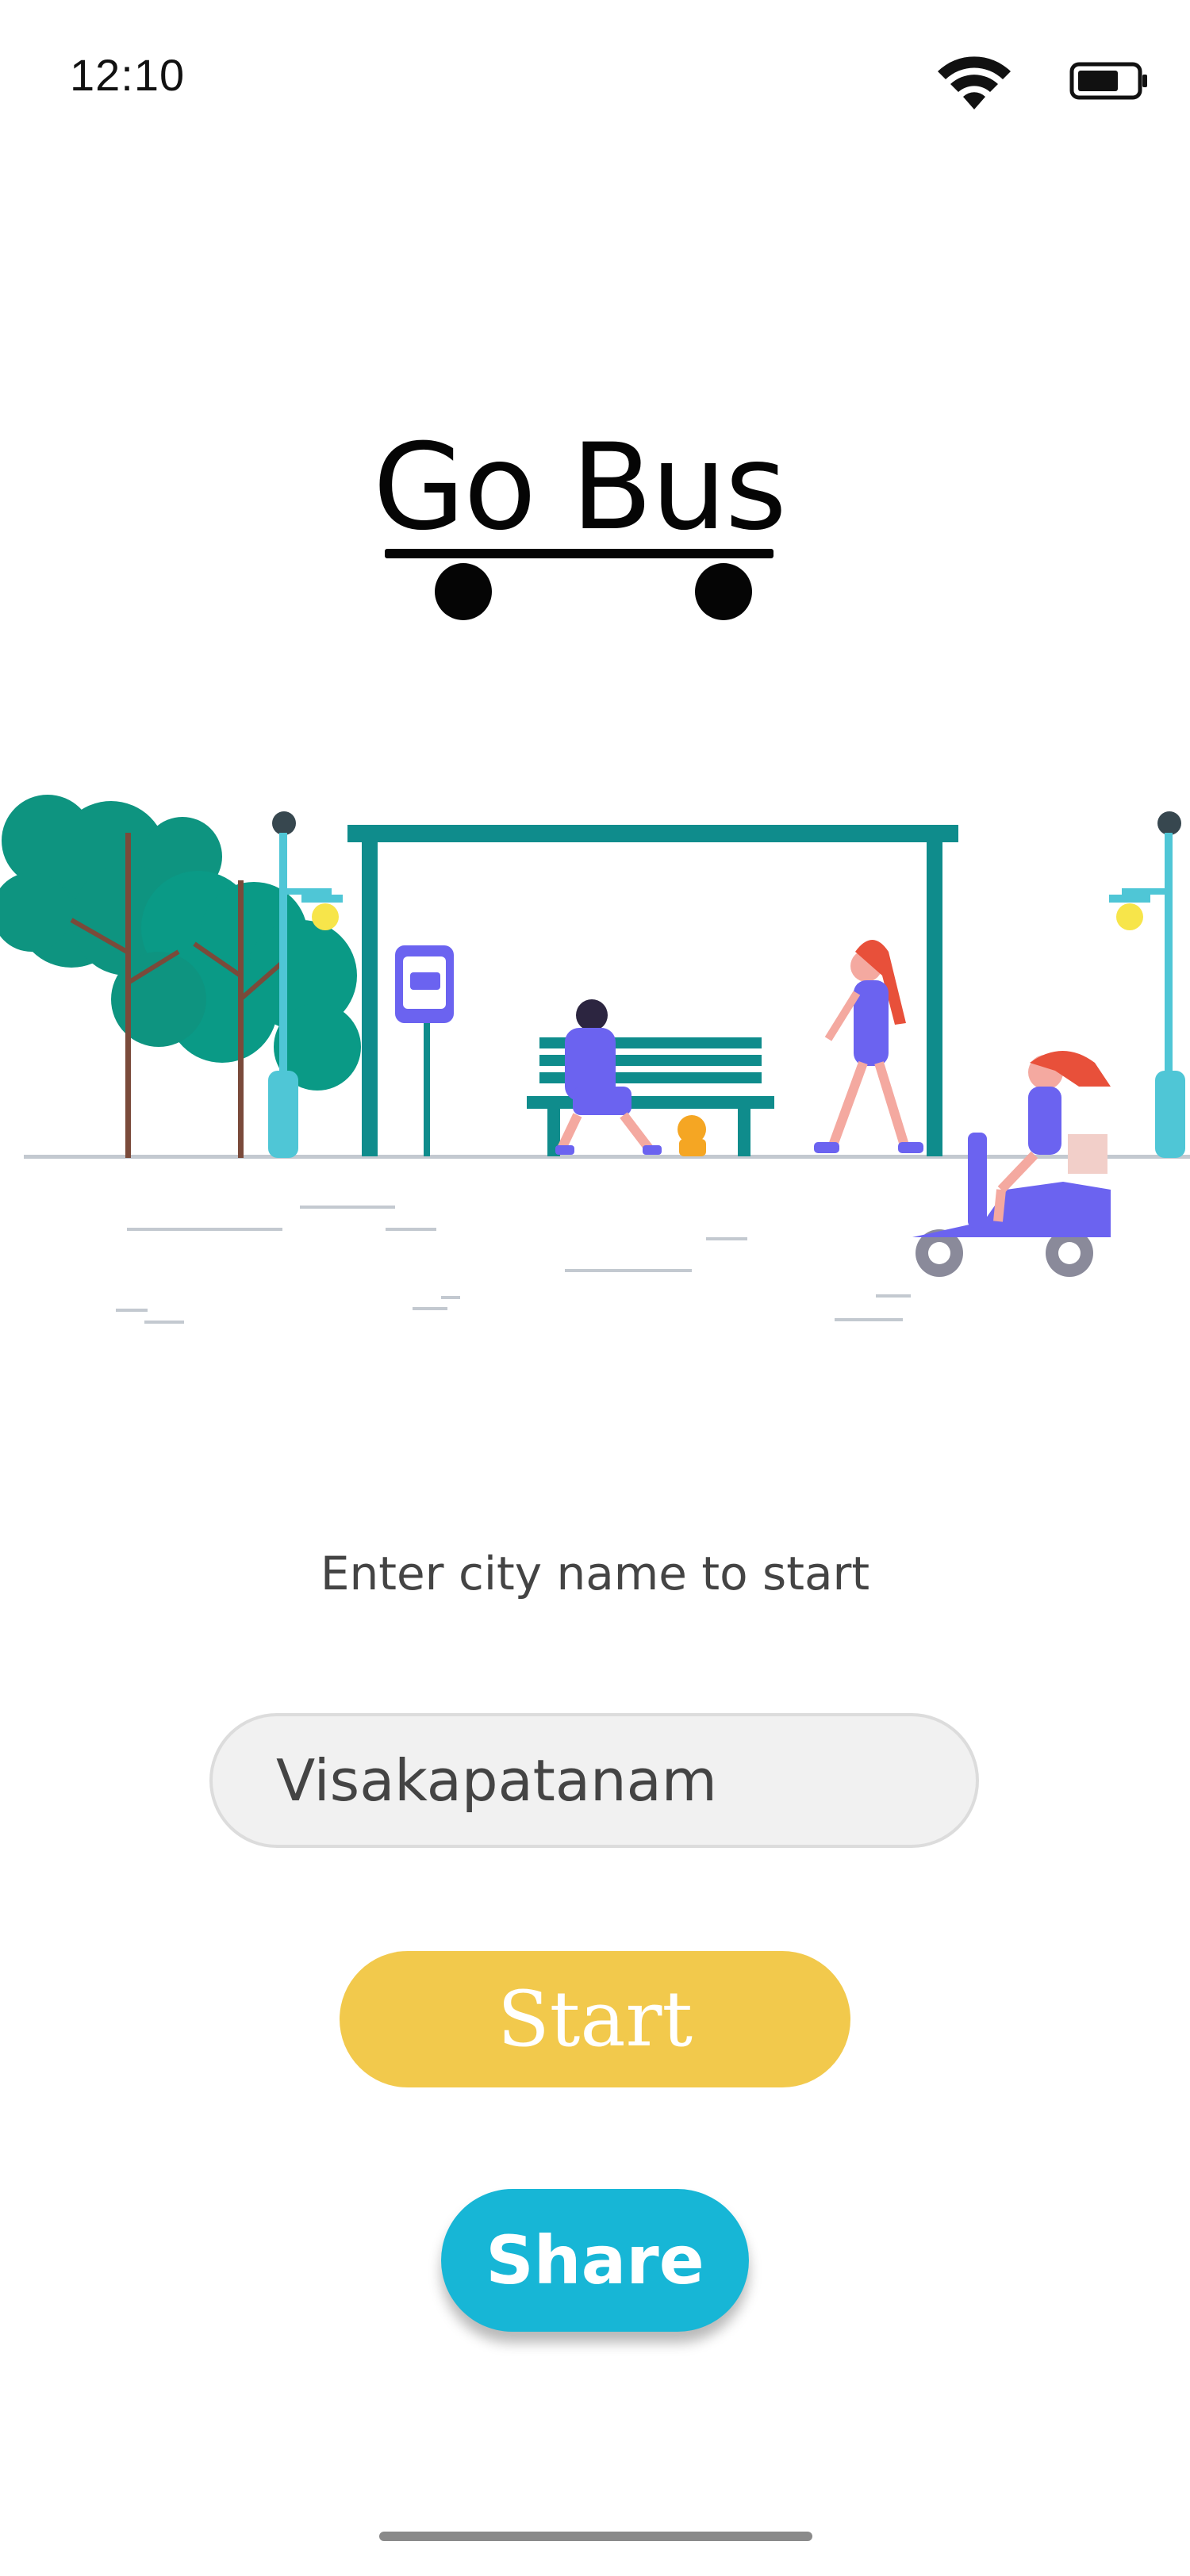  I want to click on share-button: Share, so click(595, 2260).